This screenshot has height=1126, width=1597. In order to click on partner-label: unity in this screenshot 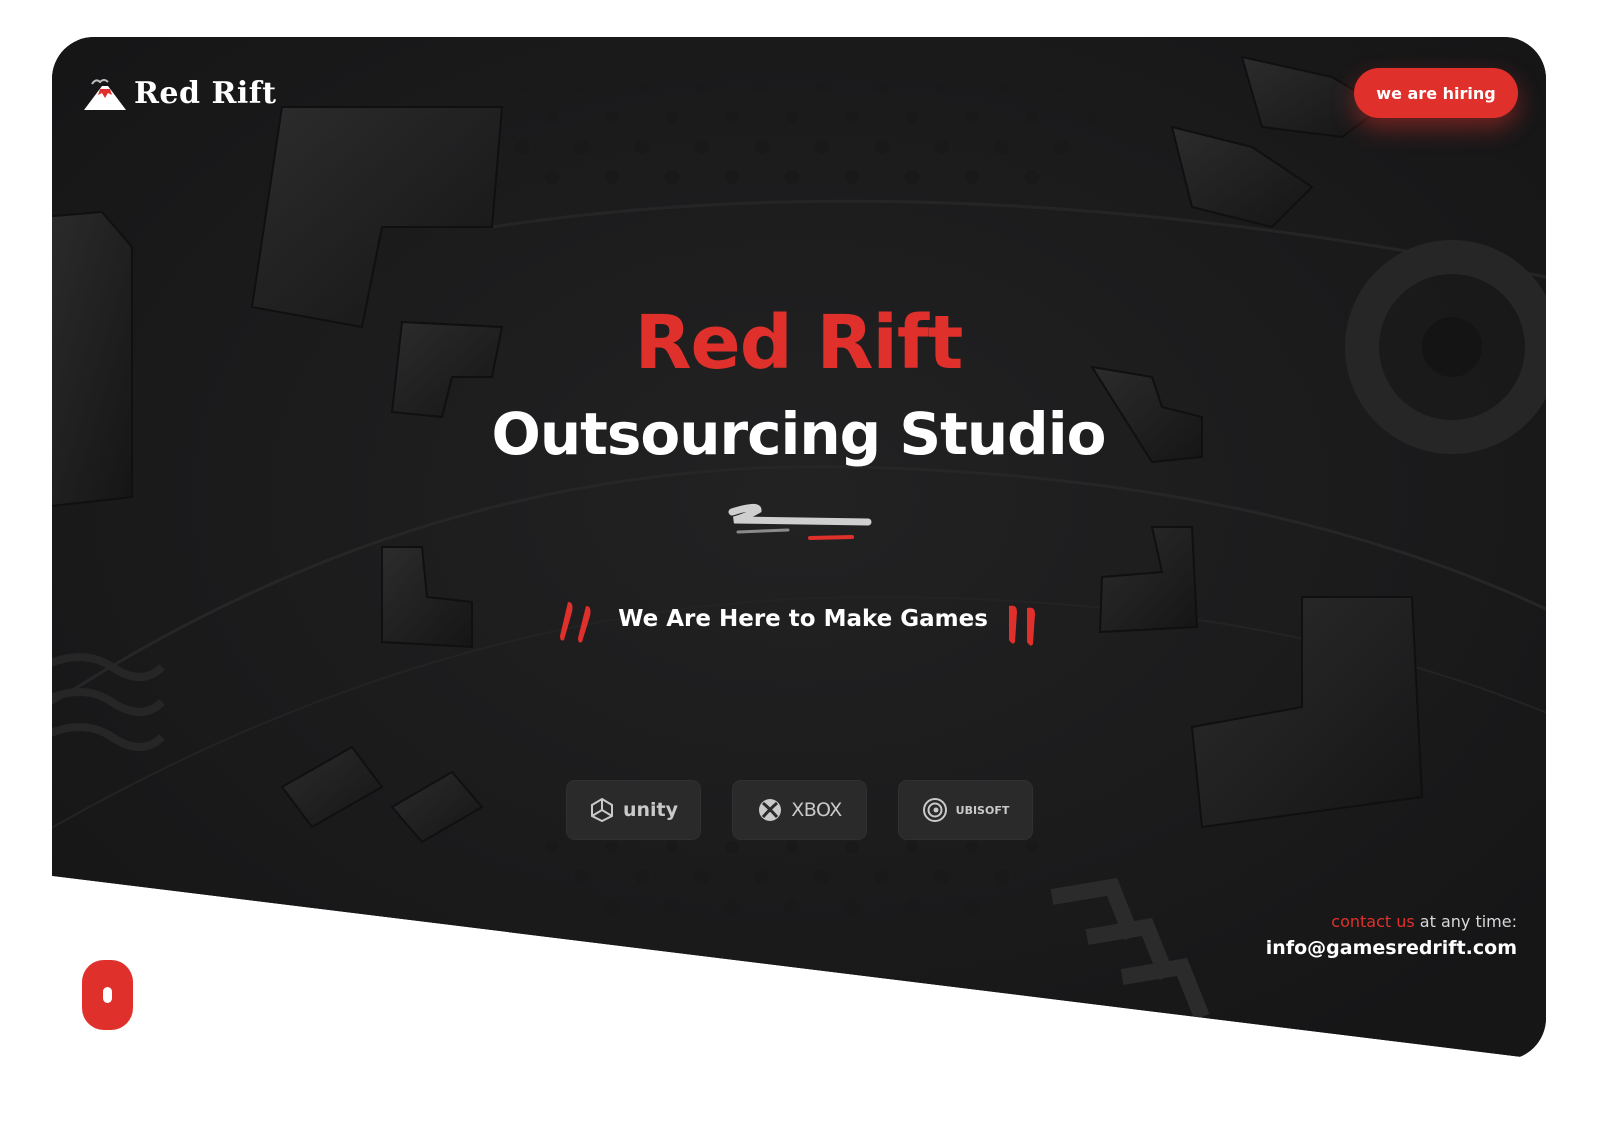, I will do `click(650, 810)`.